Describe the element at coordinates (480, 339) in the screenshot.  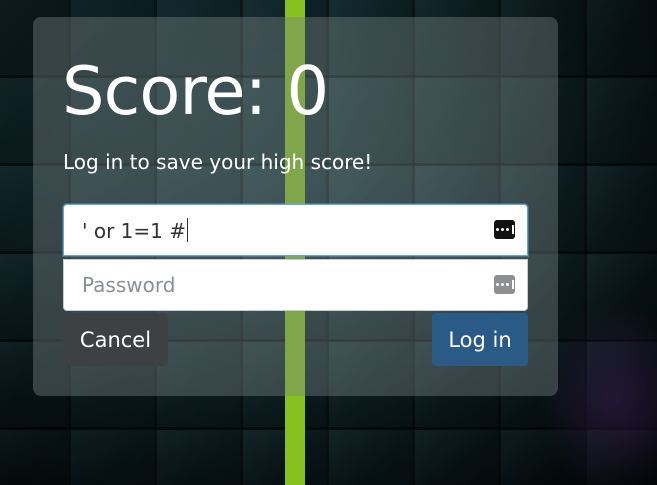
I see `login-button: Log in` at that location.